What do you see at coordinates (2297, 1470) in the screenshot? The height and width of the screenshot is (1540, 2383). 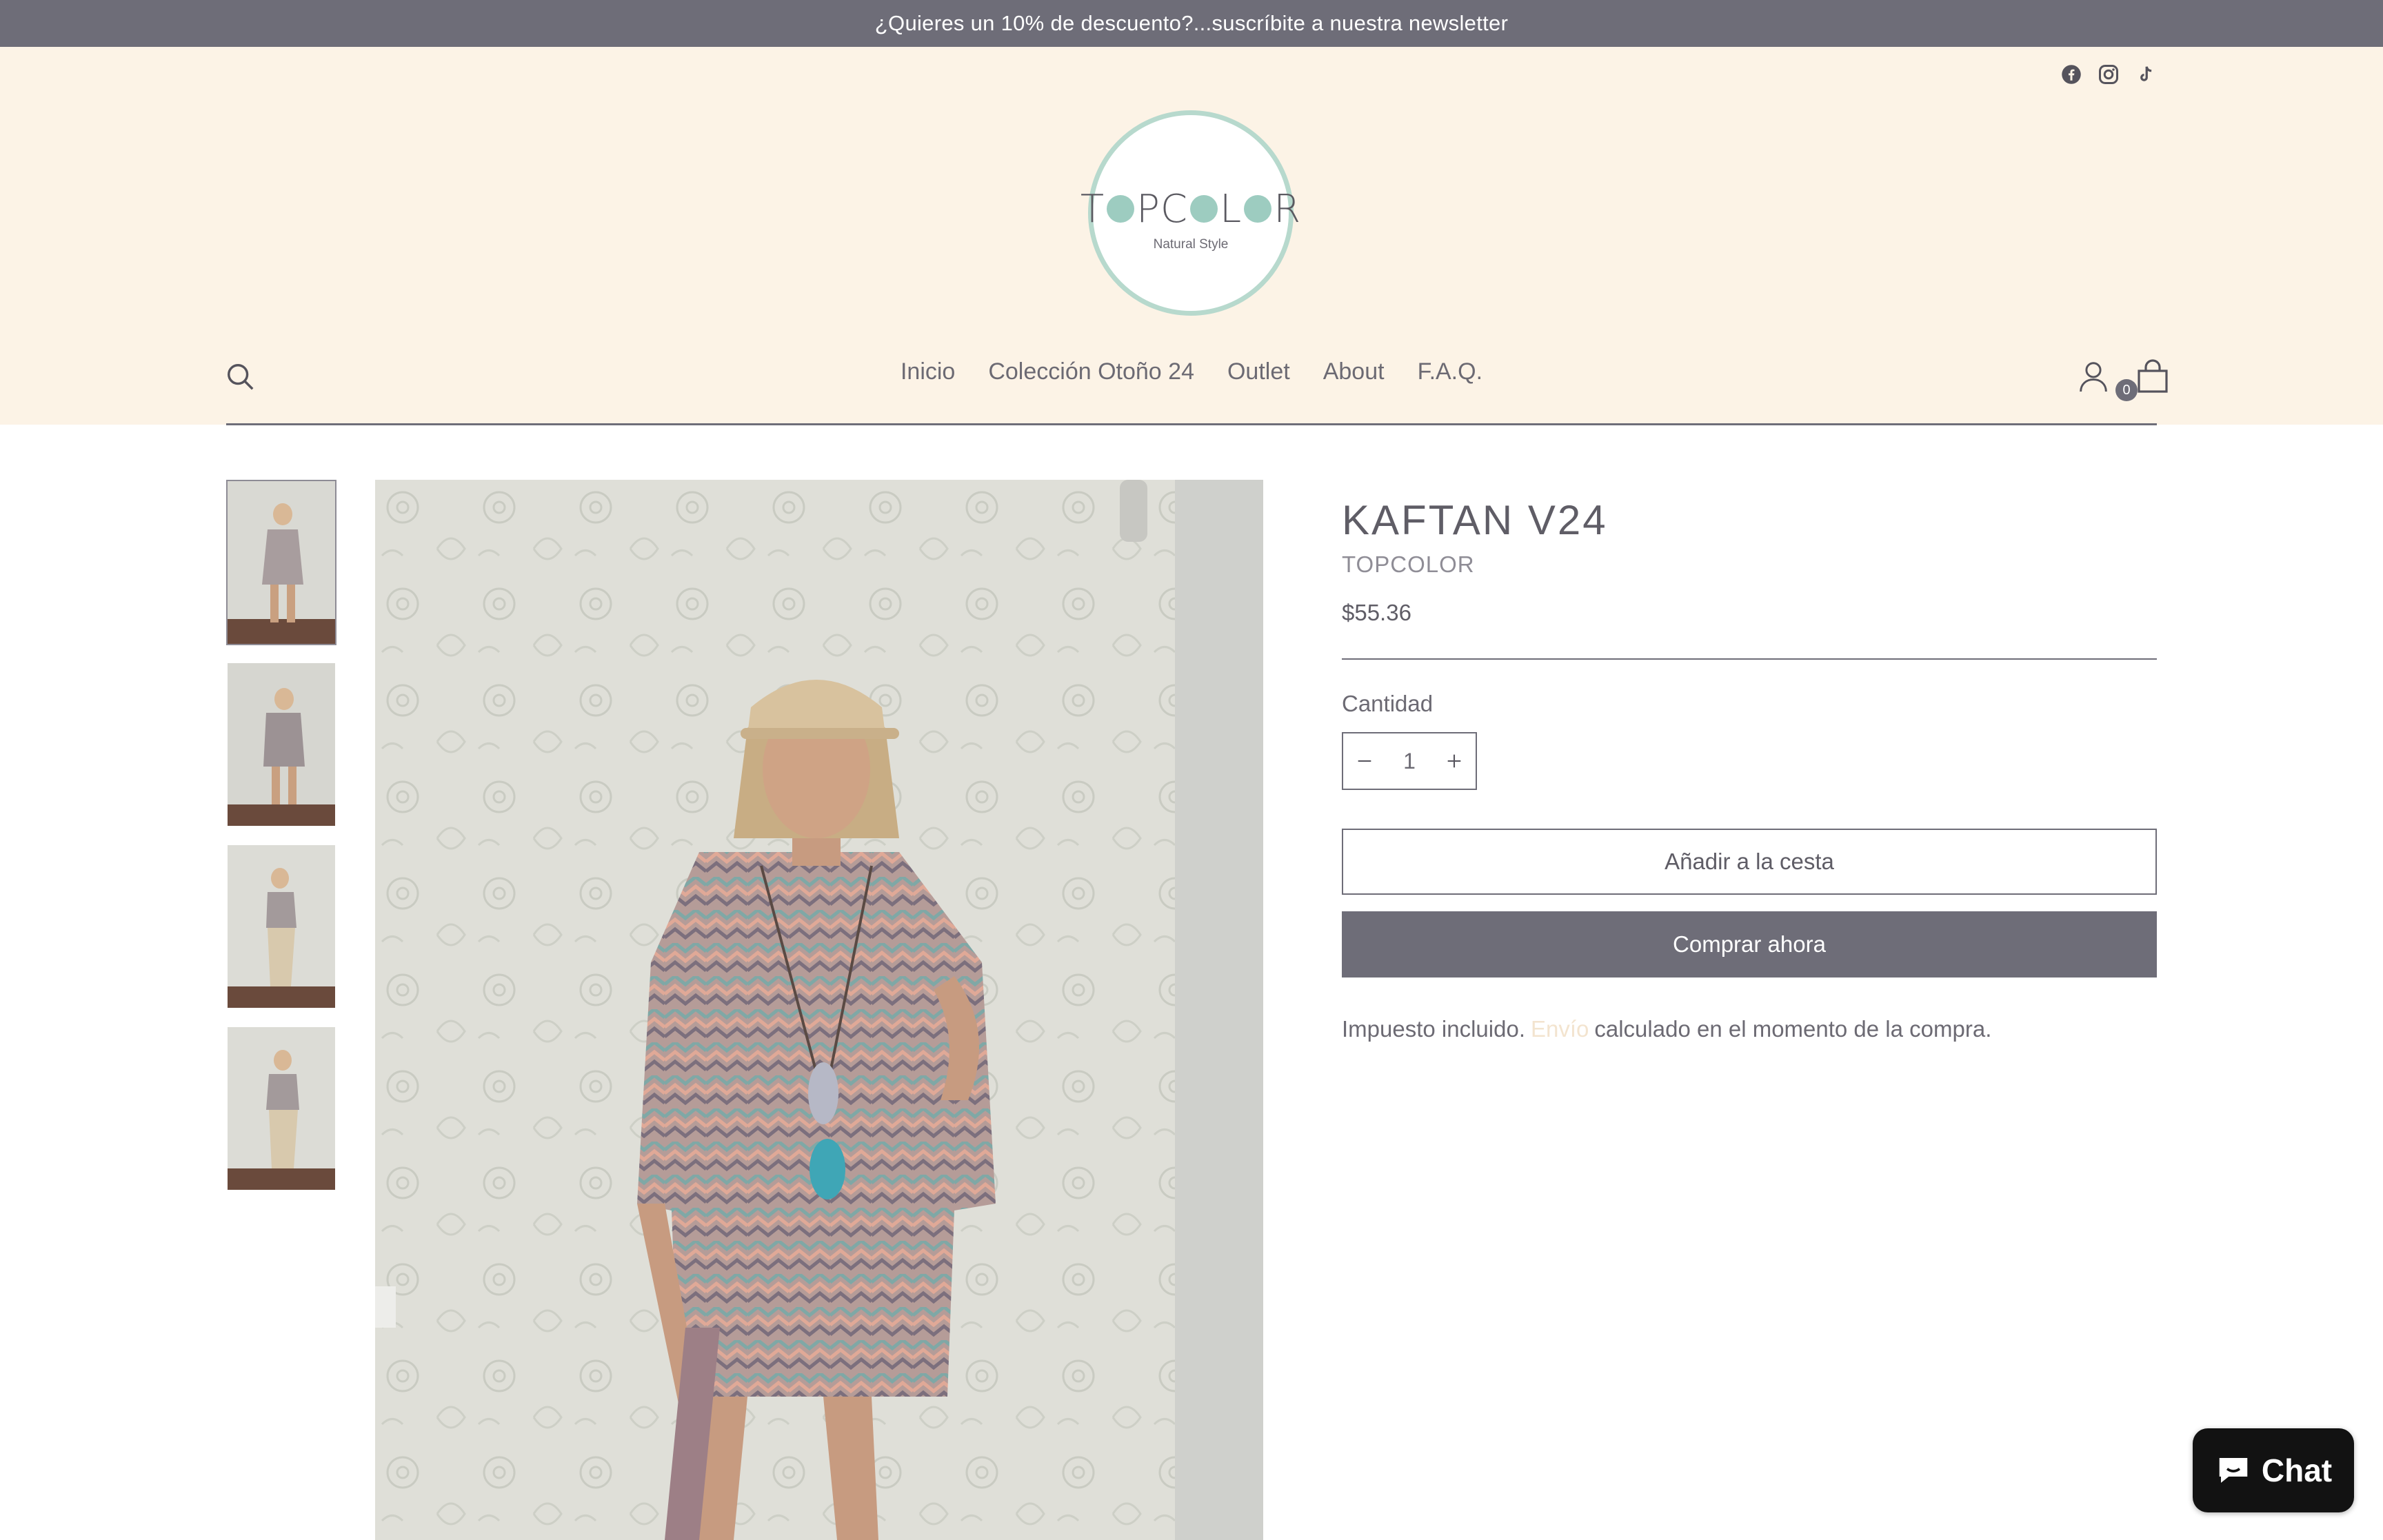 I see `chat-label: Chat` at bounding box center [2297, 1470].